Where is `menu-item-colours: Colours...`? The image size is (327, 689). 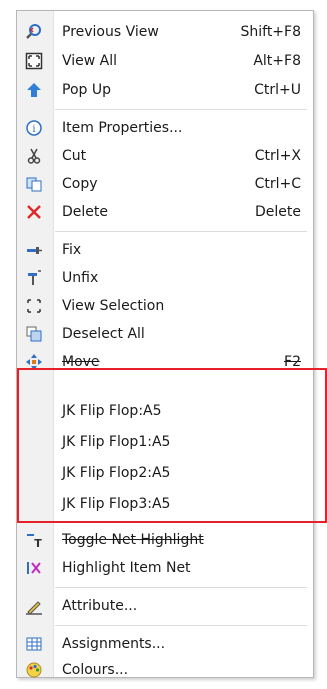 menu-item-colours: Colours... is located at coordinates (165, 670).